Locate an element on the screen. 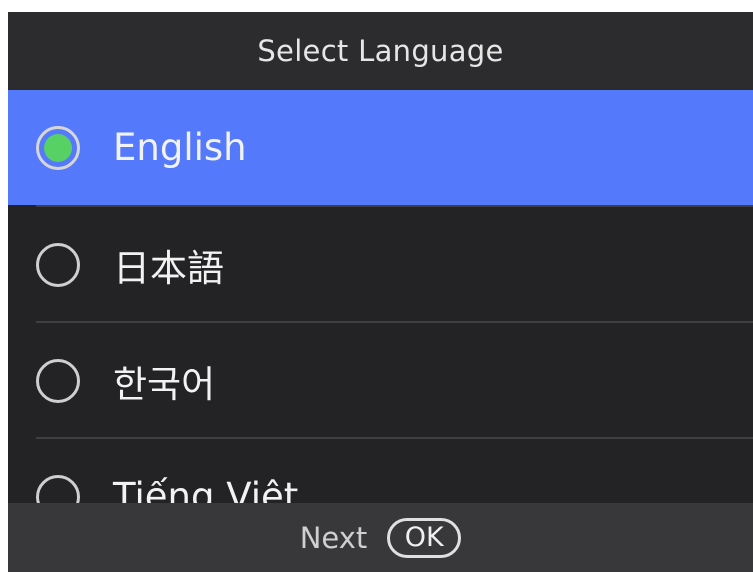  next-label: Next is located at coordinates (333, 537).